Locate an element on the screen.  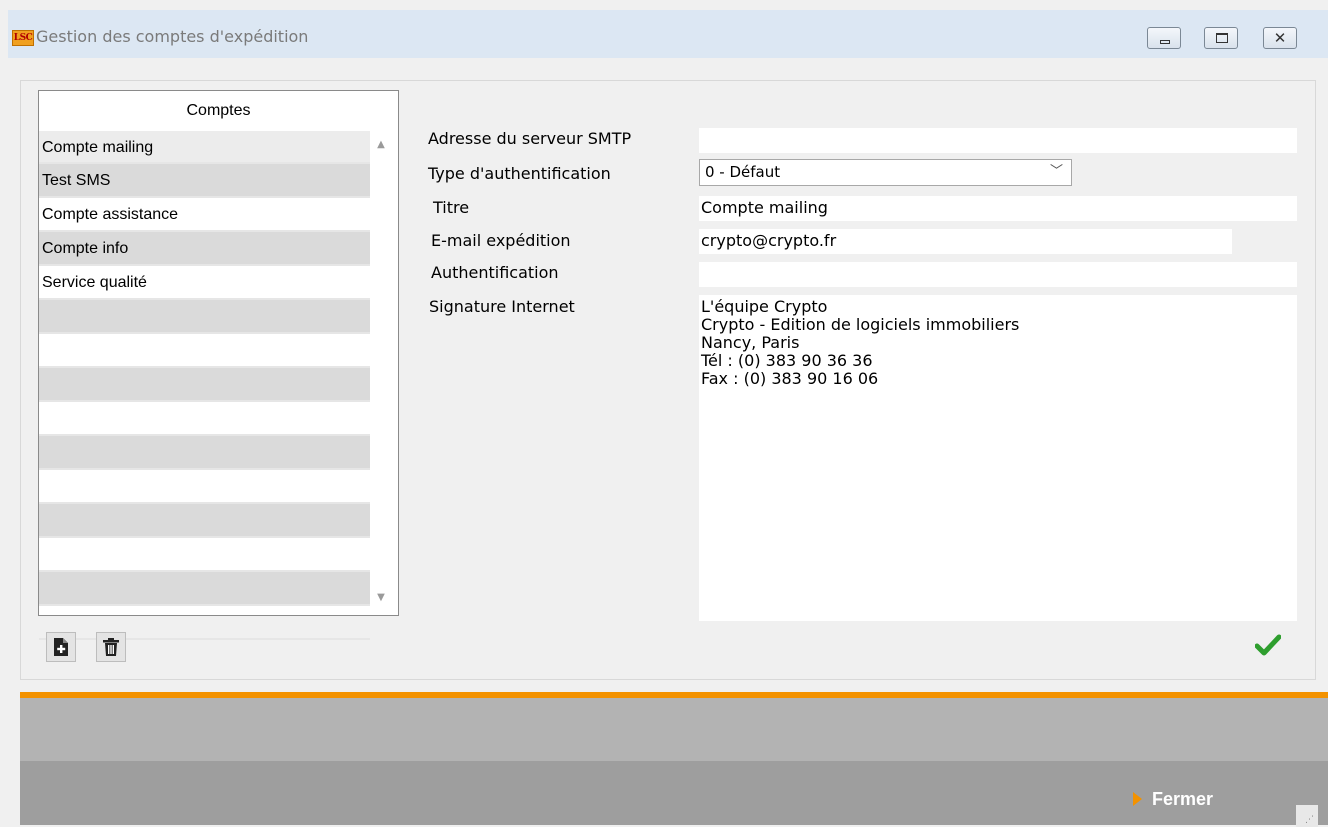
account-list-item: Compte assistance is located at coordinates (204, 215).